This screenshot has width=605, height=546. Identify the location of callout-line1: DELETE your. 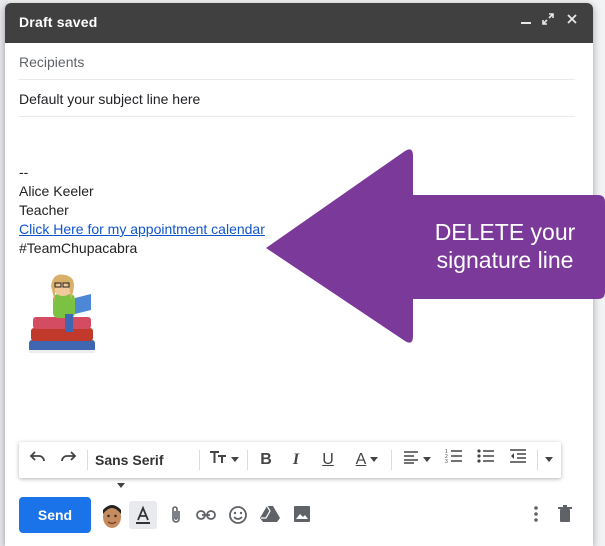
(505, 232).